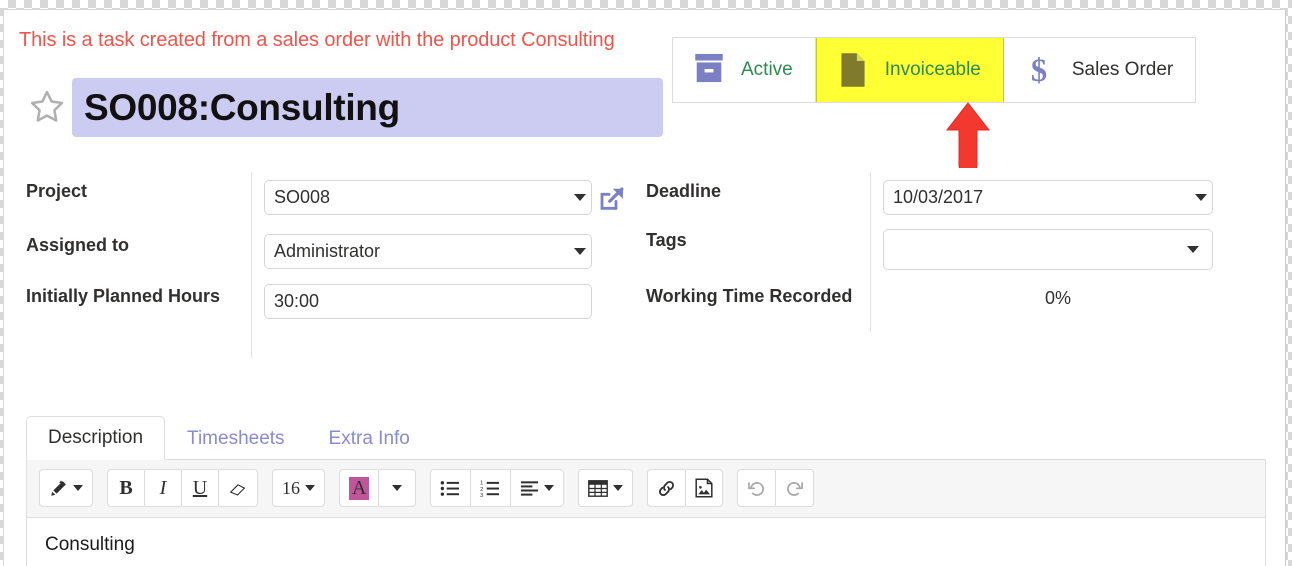 The height and width of the screenshot is (566, 1292). What do you see at coordinates (482, 495) in the screenshot?
I see `svg-text: 3` at bounding box center [482, 495].